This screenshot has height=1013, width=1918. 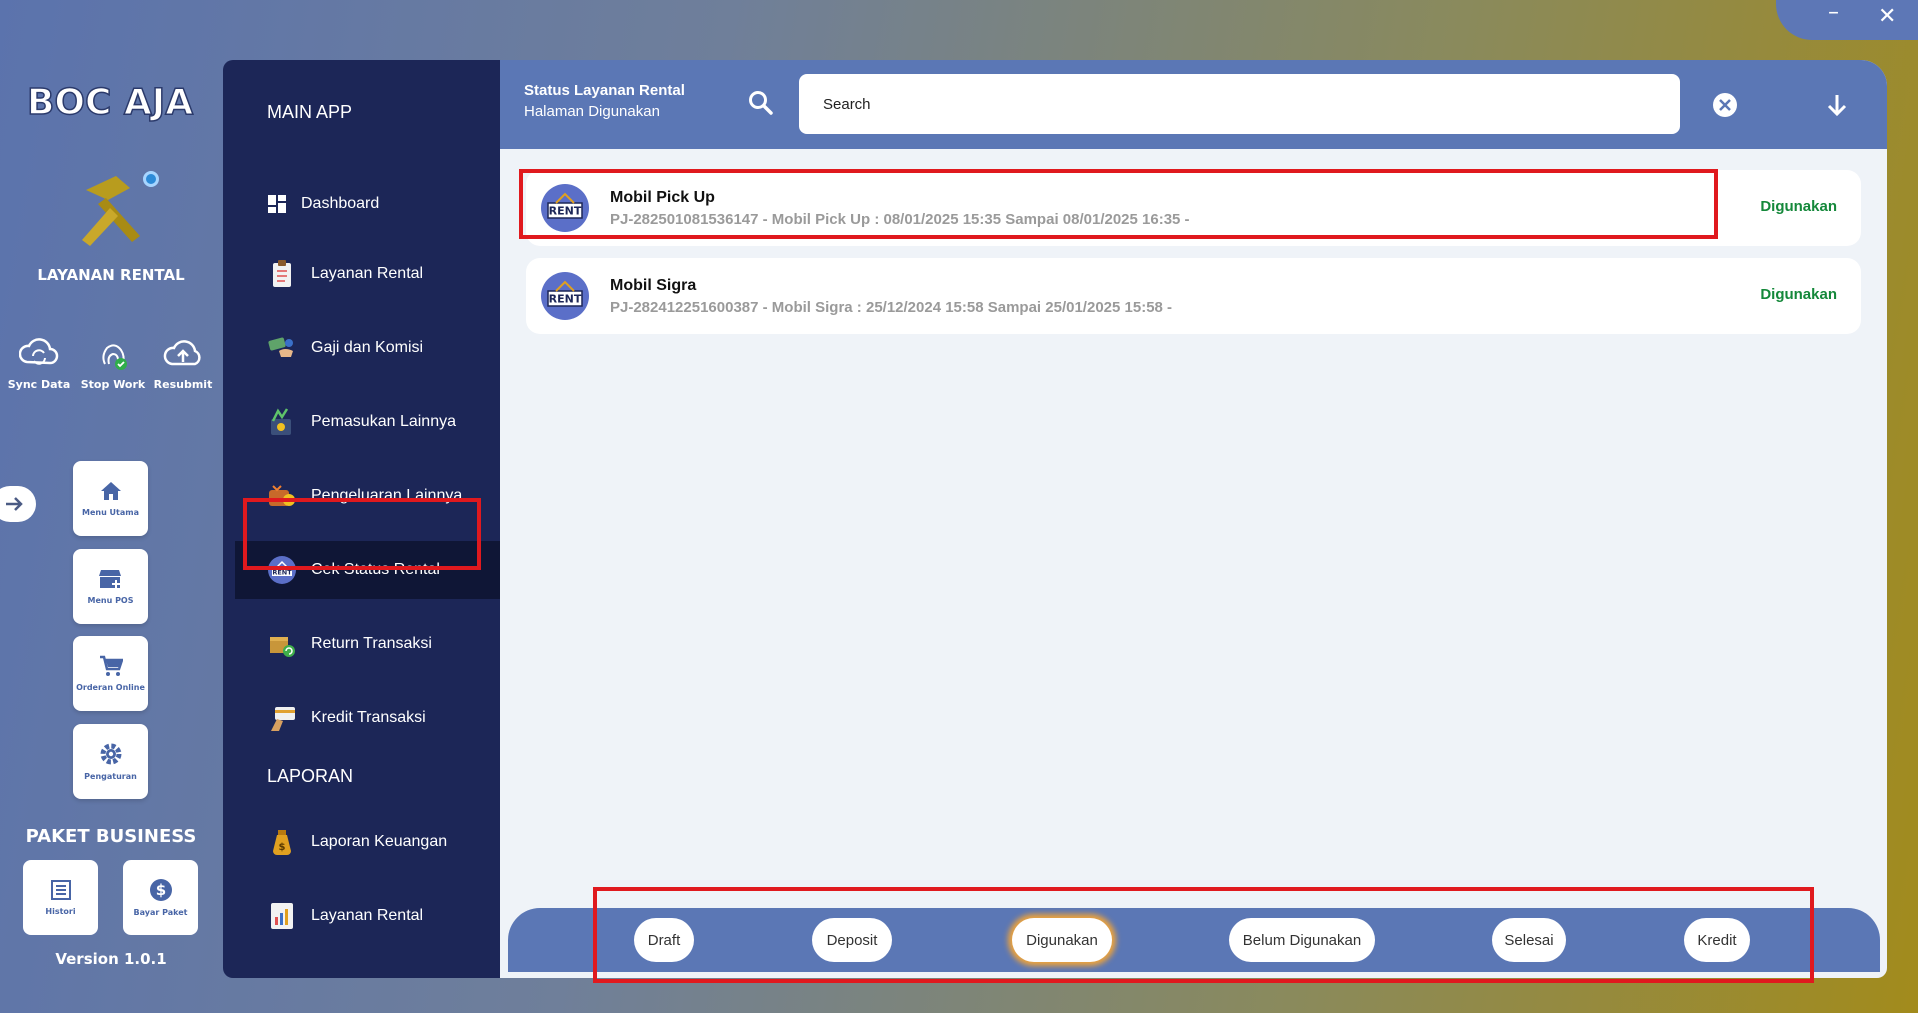 What do you see at coordinates (1239, 104) in the screenshot?
I see `search-input` at bounding box center [1239, 104].